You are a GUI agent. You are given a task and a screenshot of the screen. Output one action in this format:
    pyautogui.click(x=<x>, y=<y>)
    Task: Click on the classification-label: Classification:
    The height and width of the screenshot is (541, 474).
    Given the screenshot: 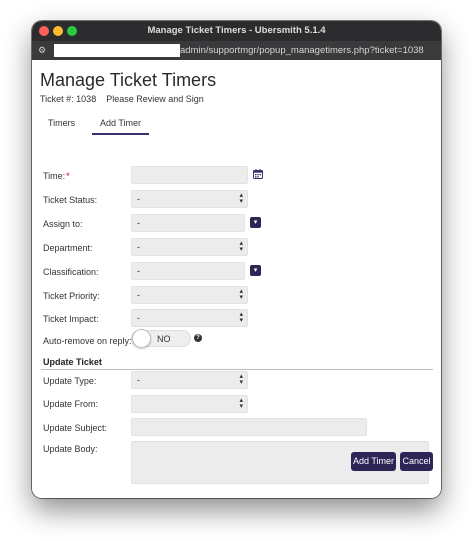 What is the action you would take?
    pyautogui.click(x=71, y=272)
    